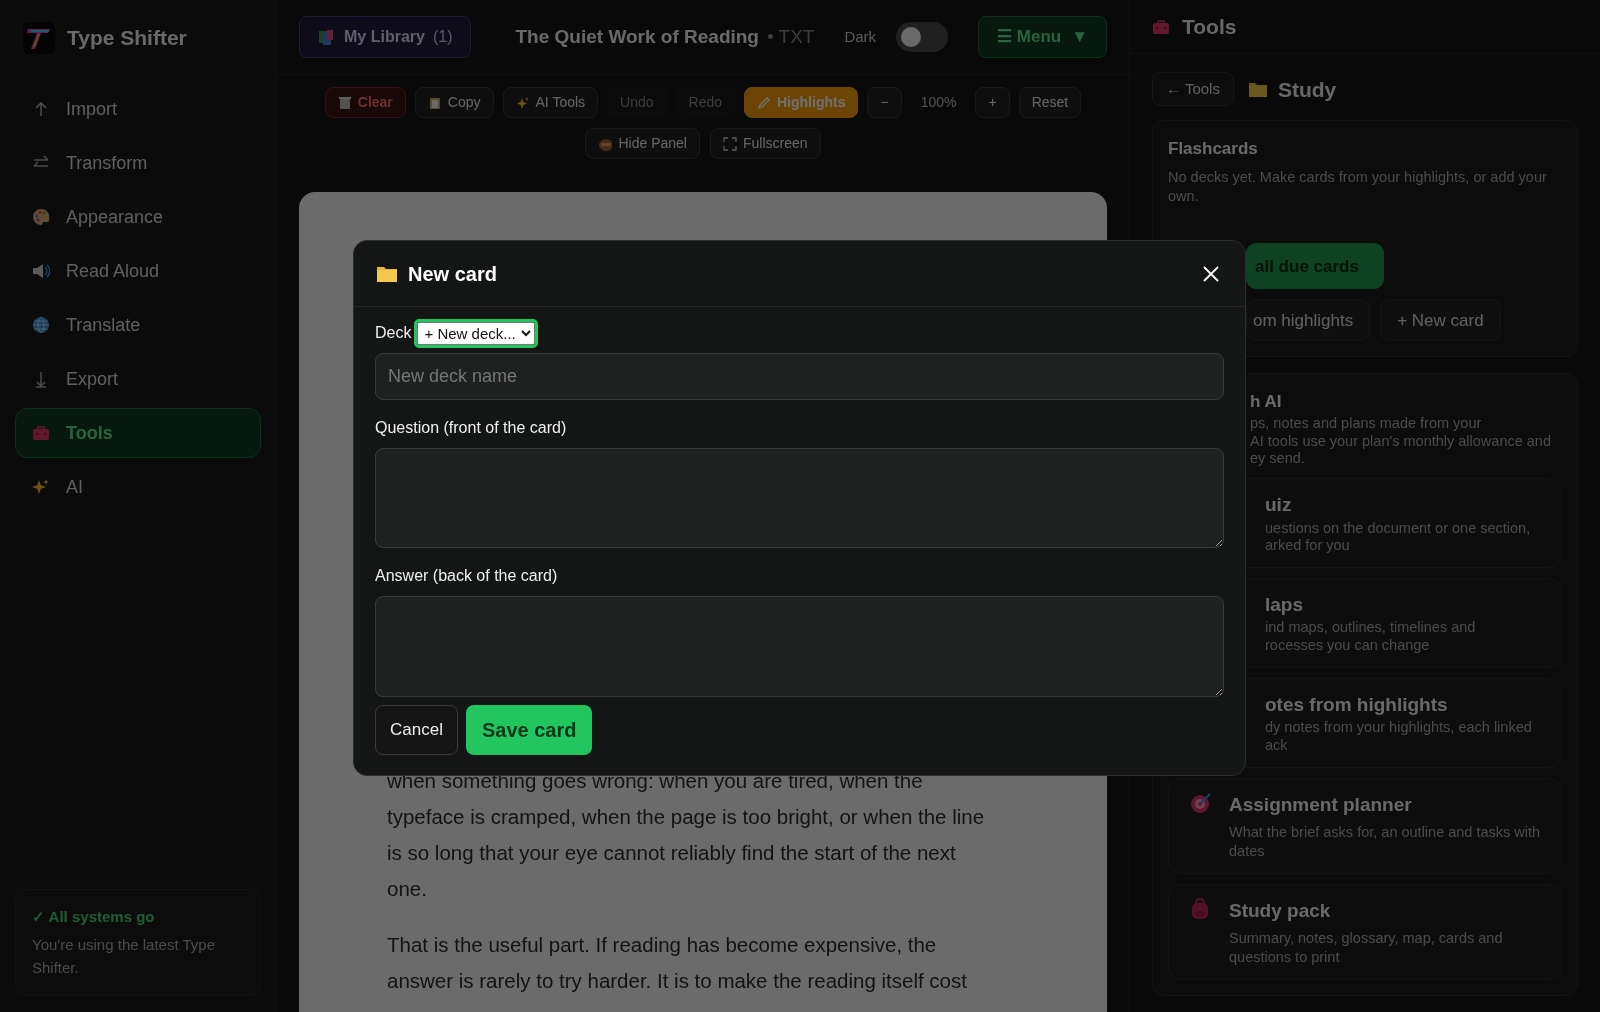 The image size is (1600, 1012). What do you see at coordinates (677, 963) in the screenshot?
I see `document-paragraph: That is the useful part. If reading has become expensive, the answer is rarely to try harder. It is to make the reading itself cost` at bounding box center [677, 963].